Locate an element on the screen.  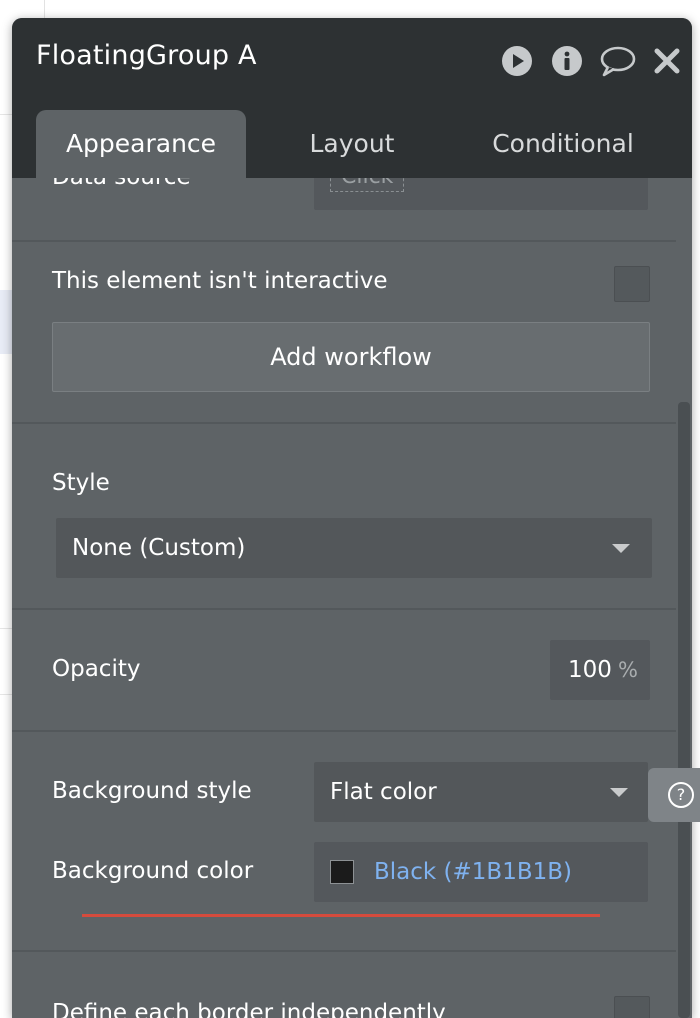
add-workflow-button: Add workflow is located at coordinates (351, 357).